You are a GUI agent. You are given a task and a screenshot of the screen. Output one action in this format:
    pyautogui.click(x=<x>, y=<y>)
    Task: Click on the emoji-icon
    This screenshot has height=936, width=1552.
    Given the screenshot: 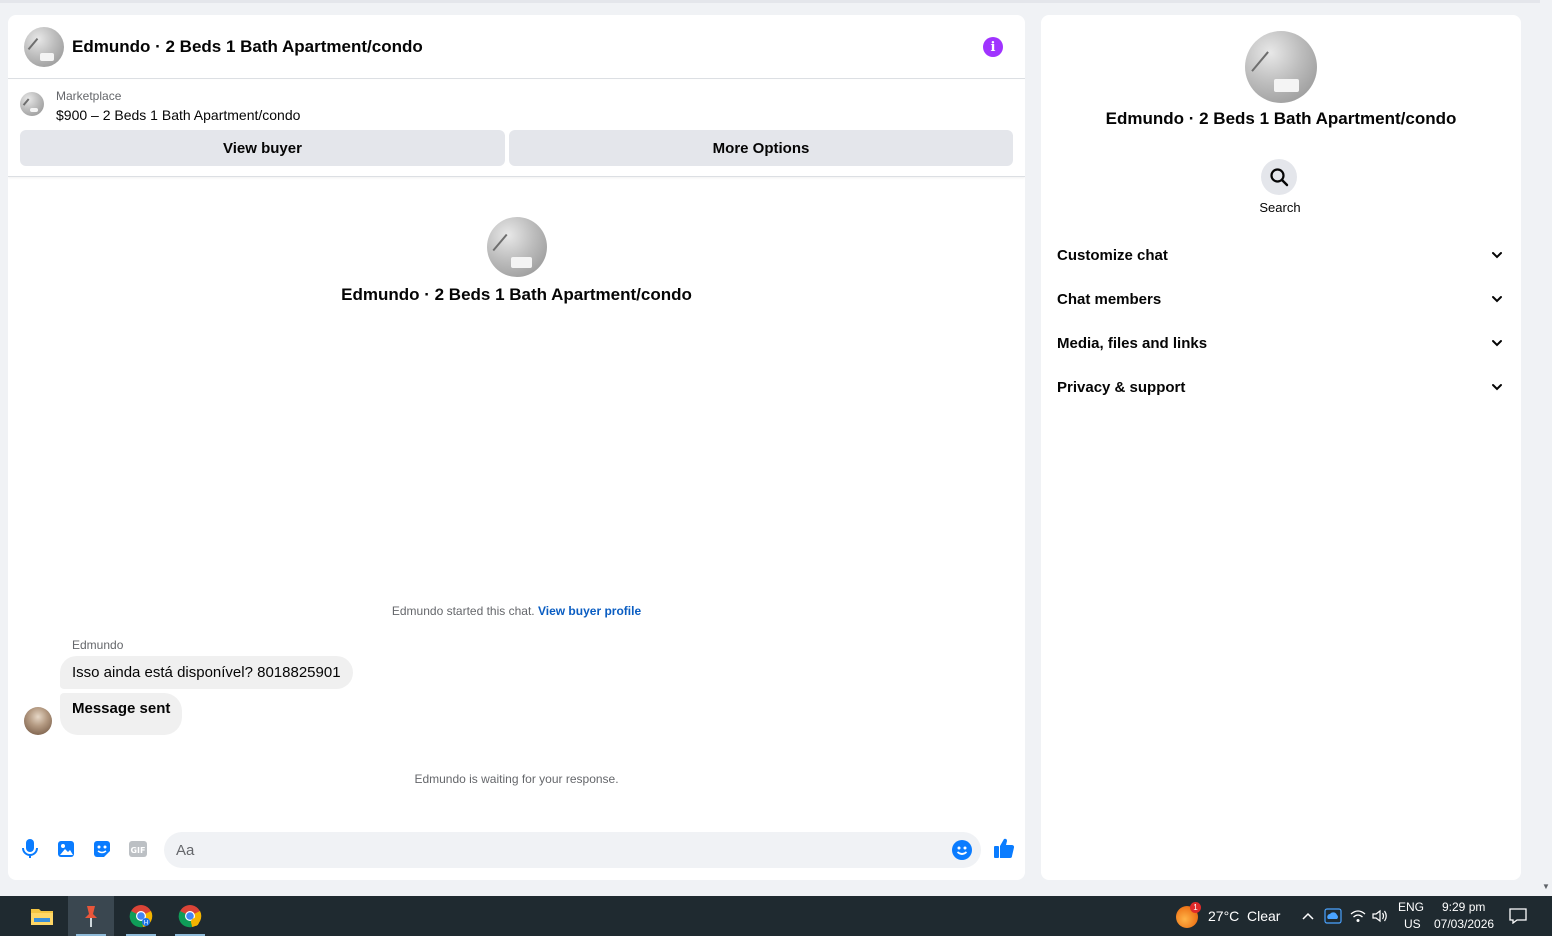 What is the action you would take?
    pyautogui.click(x=962, y=850)
    